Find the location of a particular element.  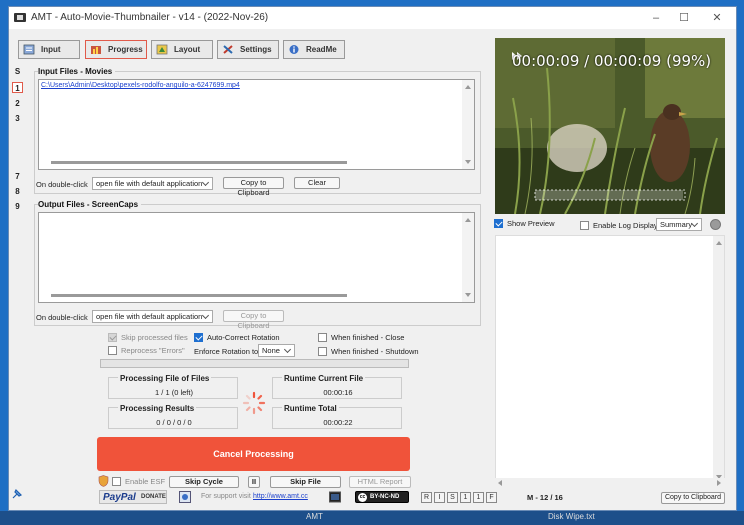

html-report-button: HTML Report is located at coordinates (380, 482).